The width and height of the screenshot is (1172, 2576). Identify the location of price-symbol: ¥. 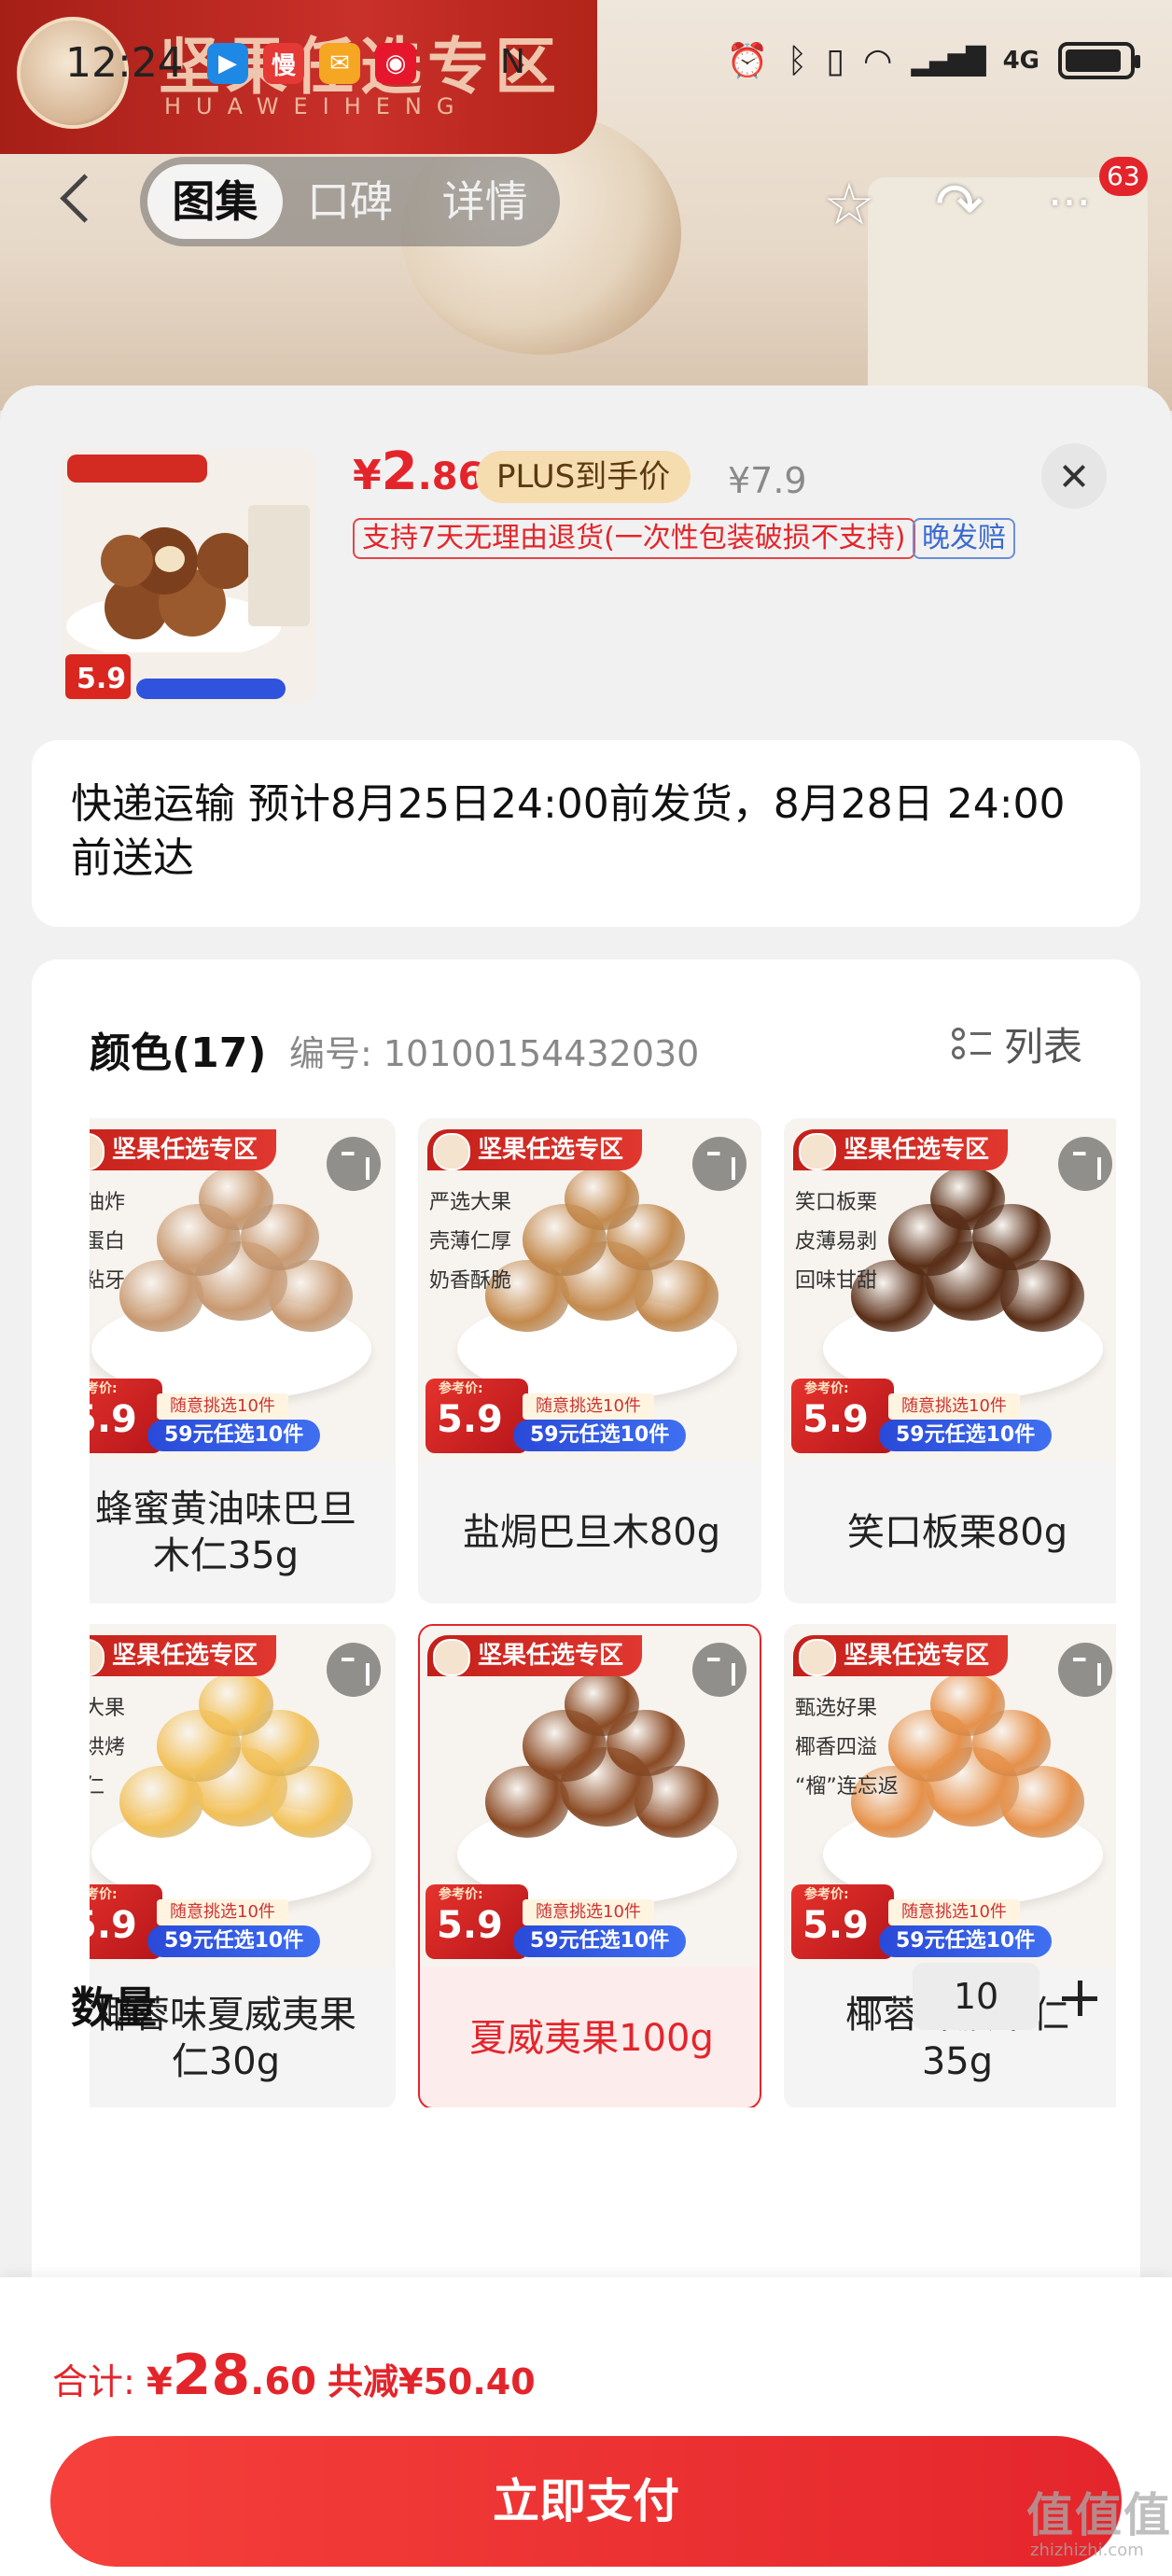
(367, 475).